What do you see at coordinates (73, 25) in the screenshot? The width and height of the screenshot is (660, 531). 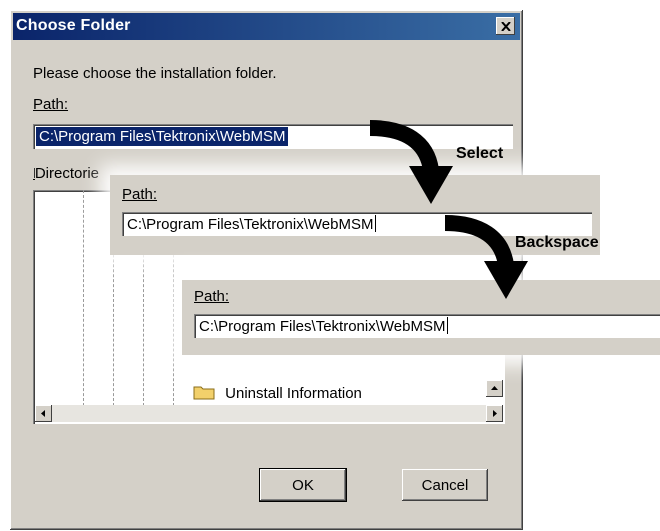 I see `dialog-title: Choose Folder` at bounding box center [73, 25].